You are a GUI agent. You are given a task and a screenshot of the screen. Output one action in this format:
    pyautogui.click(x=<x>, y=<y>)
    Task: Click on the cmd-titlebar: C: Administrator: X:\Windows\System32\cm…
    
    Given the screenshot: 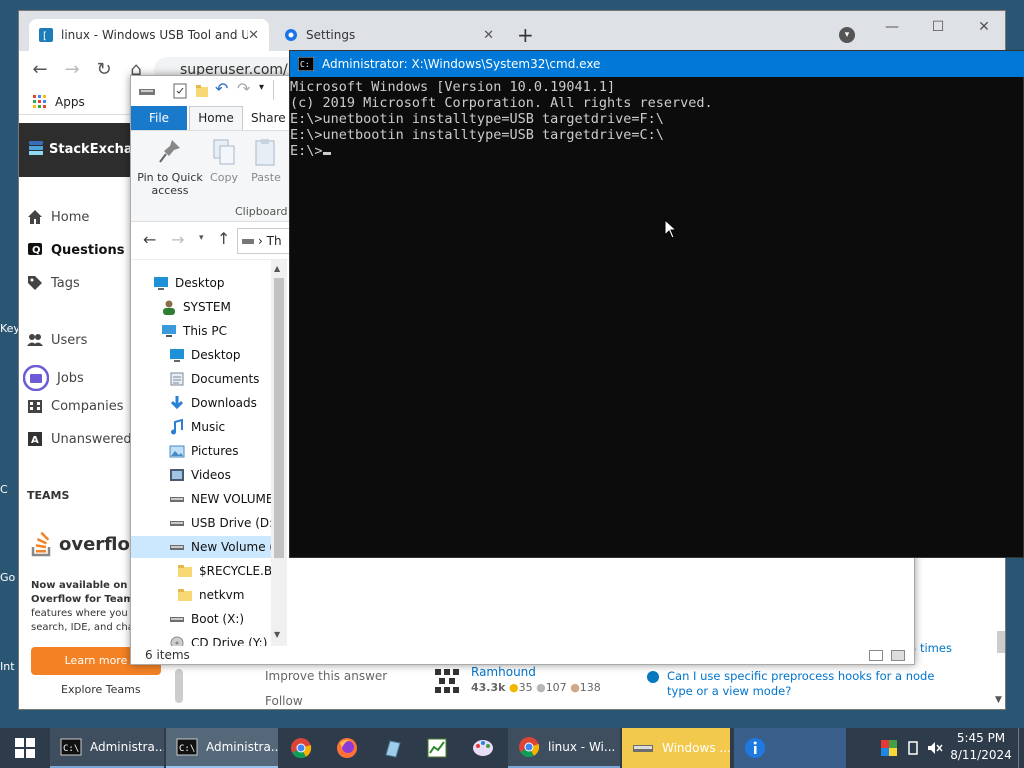 What is the action you would take?
    pyautogui.click(x=657, y=64)
    